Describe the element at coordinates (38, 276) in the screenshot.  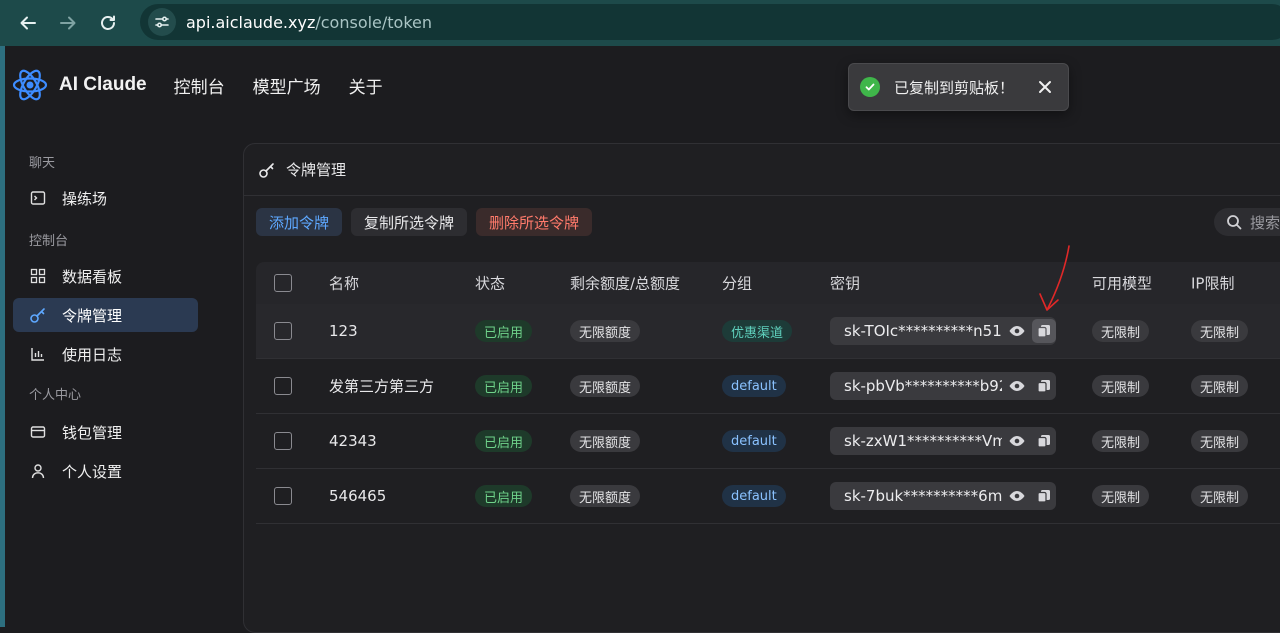
I see `dashboard-icon` at that location.